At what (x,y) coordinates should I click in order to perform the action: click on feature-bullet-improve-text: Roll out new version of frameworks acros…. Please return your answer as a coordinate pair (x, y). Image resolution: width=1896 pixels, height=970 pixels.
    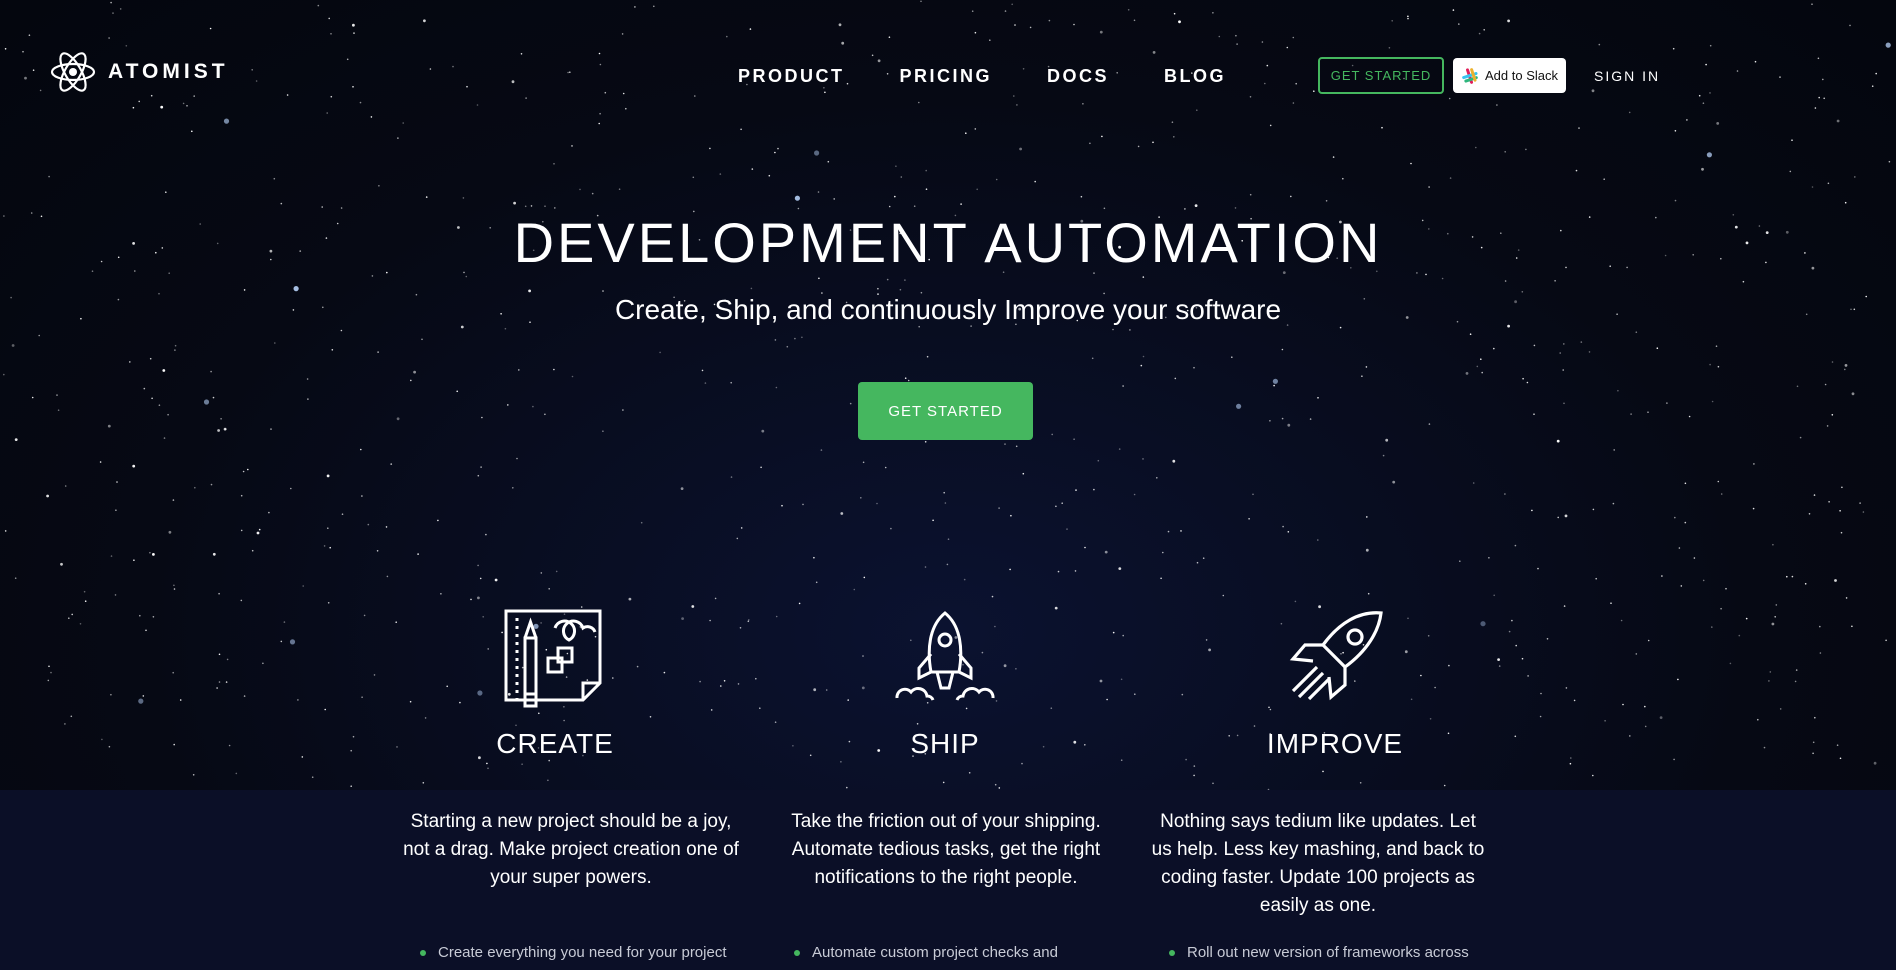
    Looking at the image, I should click on (1328, 952).